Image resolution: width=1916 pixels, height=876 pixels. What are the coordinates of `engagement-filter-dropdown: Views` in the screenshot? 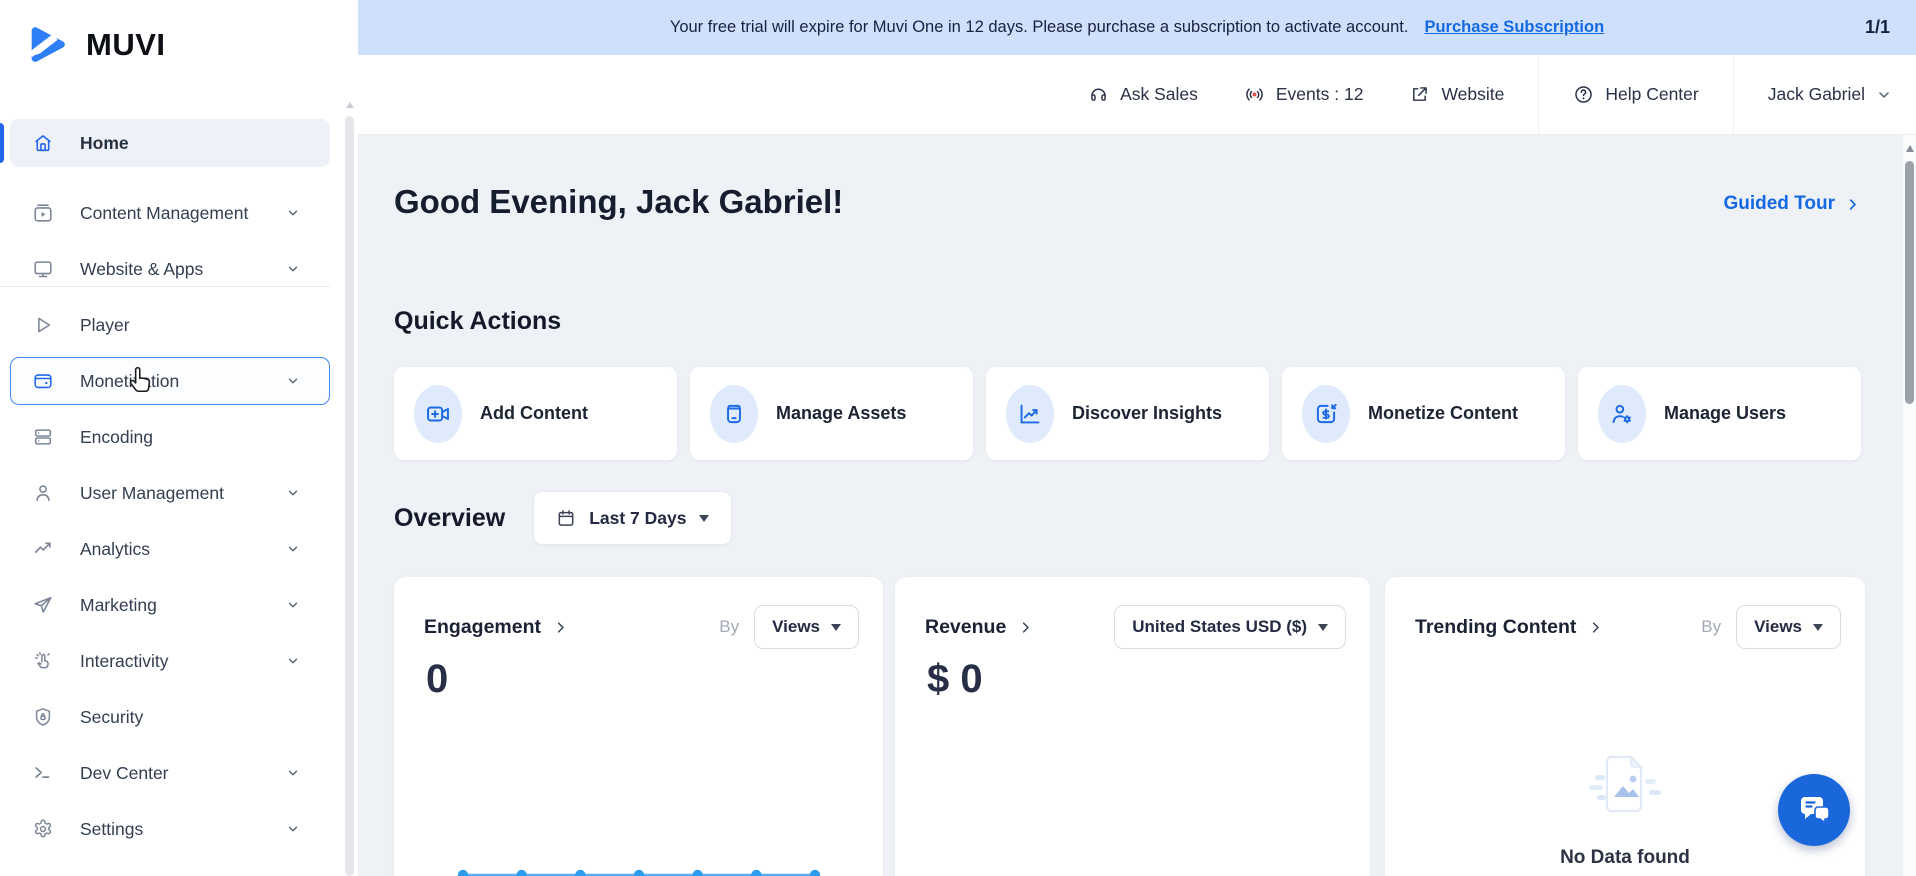 It's located at (806, 627).